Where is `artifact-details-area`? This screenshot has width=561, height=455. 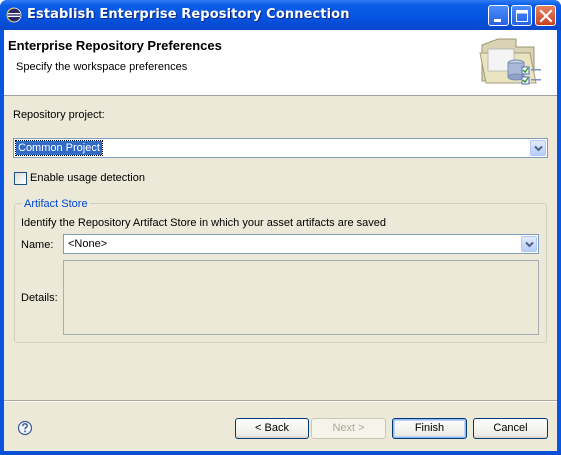
artifact-details-area is located at coordinates (301, 297).